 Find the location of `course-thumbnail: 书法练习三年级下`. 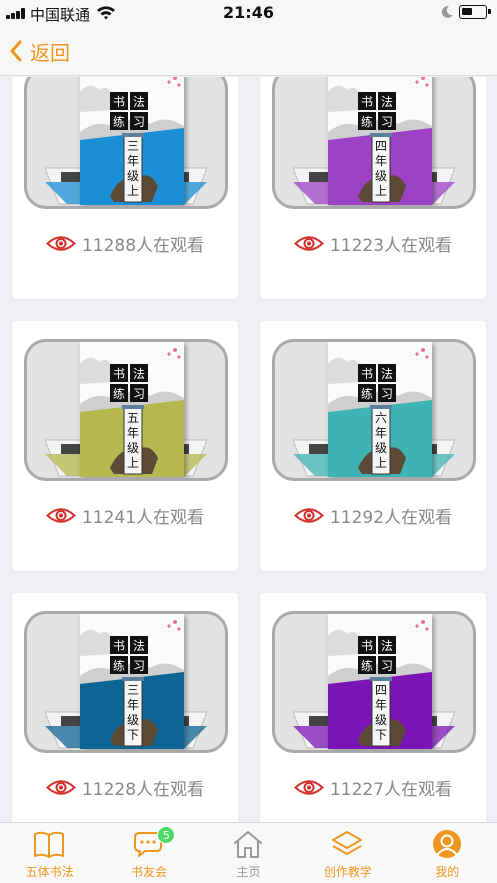

course-thumbnail: 书法练习三年级下 is located at coordinates (126, 682).